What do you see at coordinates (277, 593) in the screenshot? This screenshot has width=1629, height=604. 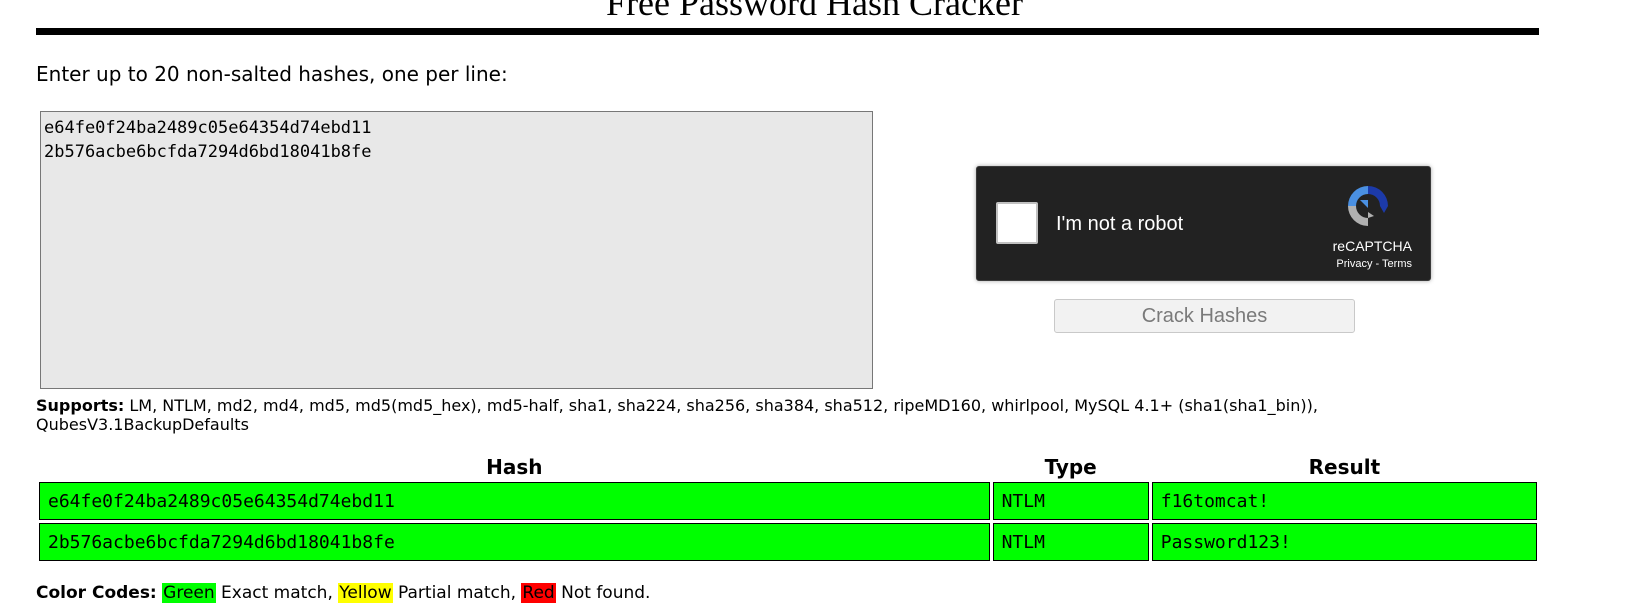 I see `green-description: Exact match,` at bounding box center [277, 593].